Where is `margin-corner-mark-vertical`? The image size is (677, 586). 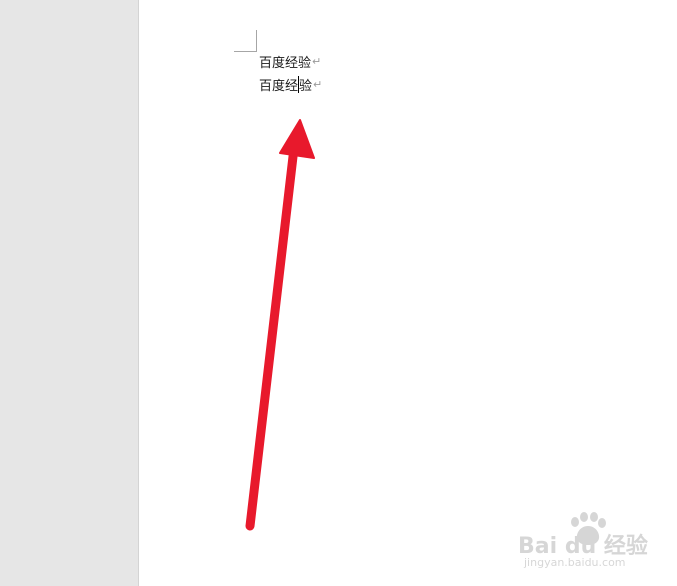
margin-corner-mark-vertical is located at coordinates (256, 41).